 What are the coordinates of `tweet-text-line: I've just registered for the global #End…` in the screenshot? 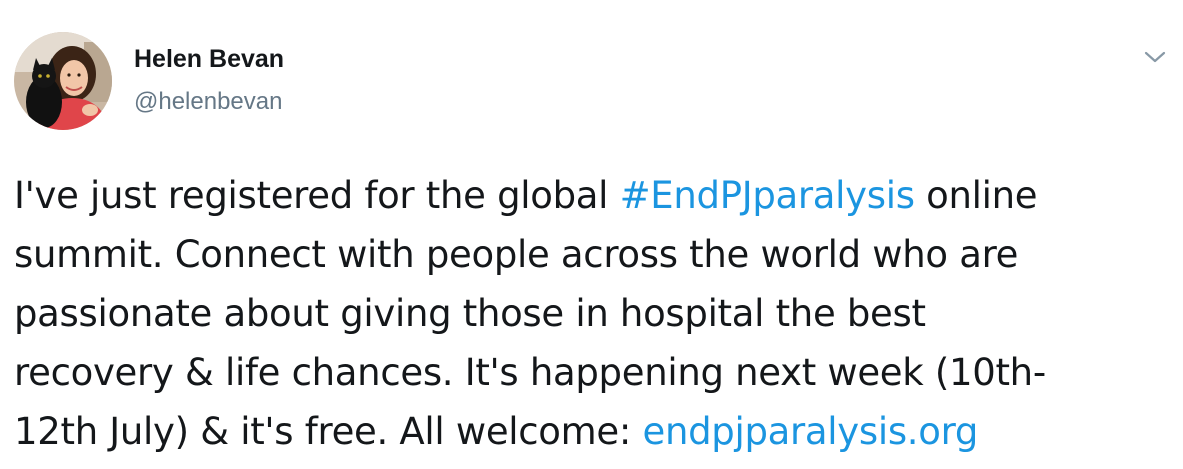 It's located at (594, 195).